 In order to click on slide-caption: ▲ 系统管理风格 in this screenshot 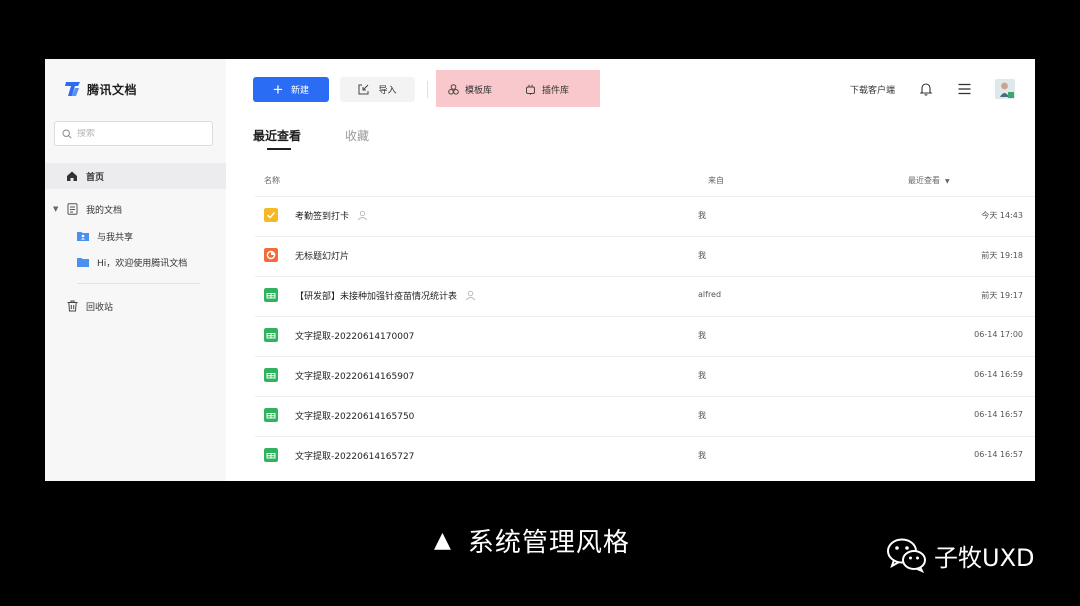, I will do `click(532, 540)`.